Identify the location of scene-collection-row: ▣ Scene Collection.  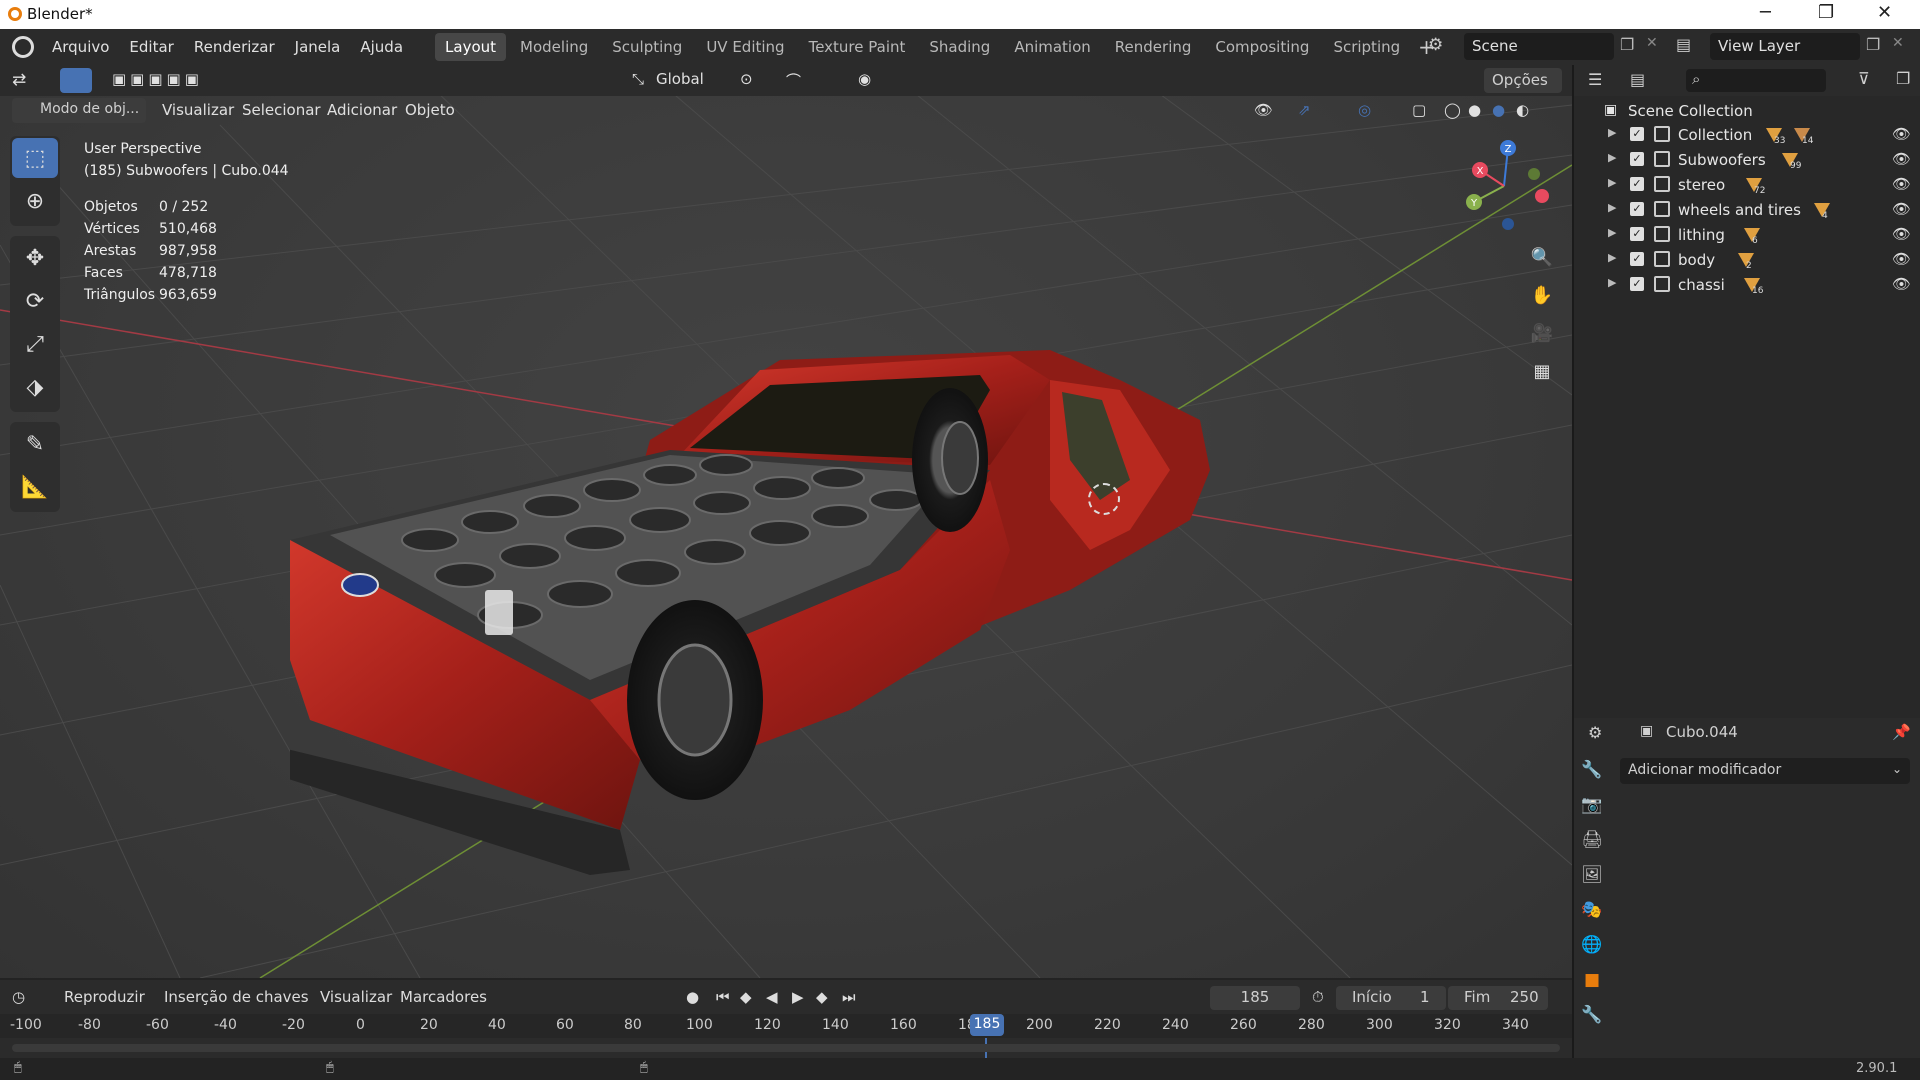
(1747, 112).